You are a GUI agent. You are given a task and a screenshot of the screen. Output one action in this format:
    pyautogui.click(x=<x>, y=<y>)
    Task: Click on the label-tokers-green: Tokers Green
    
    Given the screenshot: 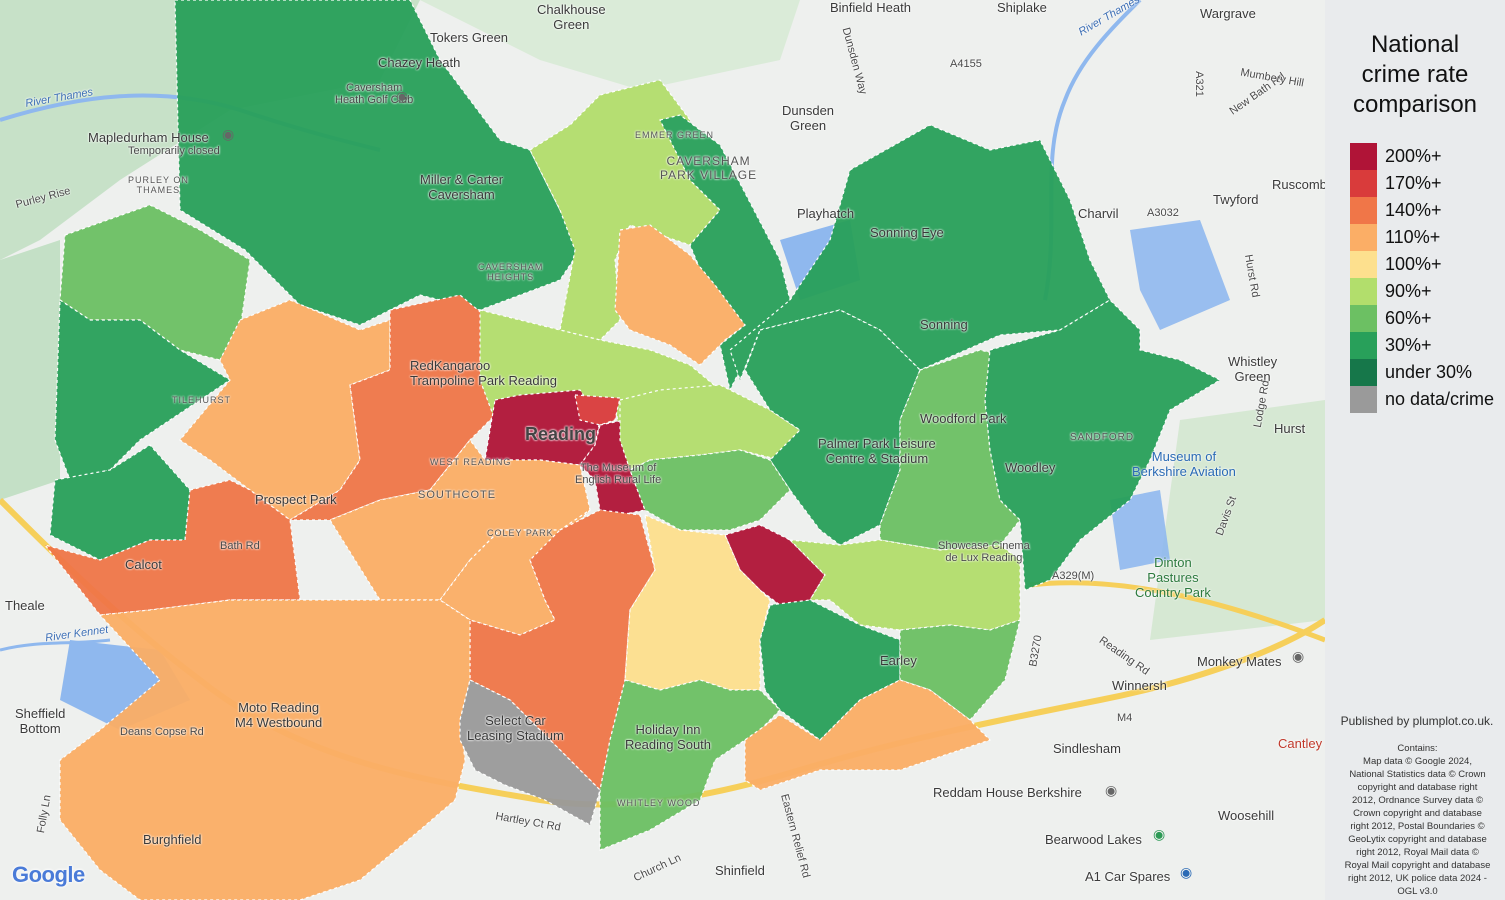 What is the action you would take?
    pyautogui.click(x=469, y=37)
    